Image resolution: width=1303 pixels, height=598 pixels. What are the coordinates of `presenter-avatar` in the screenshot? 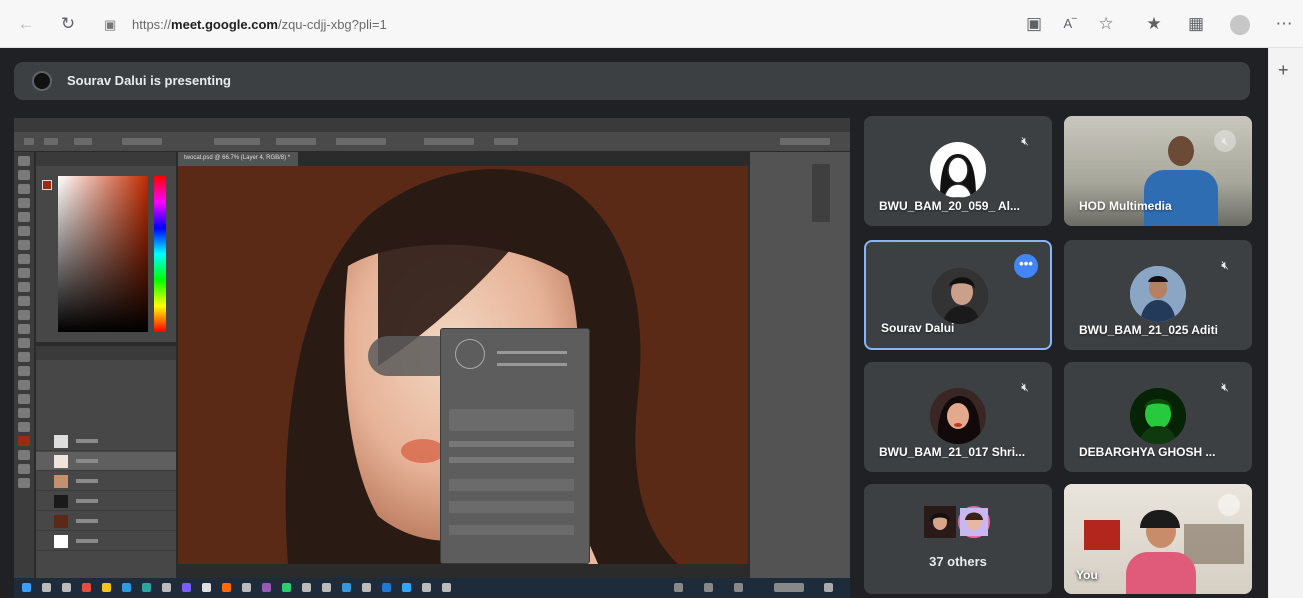 It's located at (42, 81).